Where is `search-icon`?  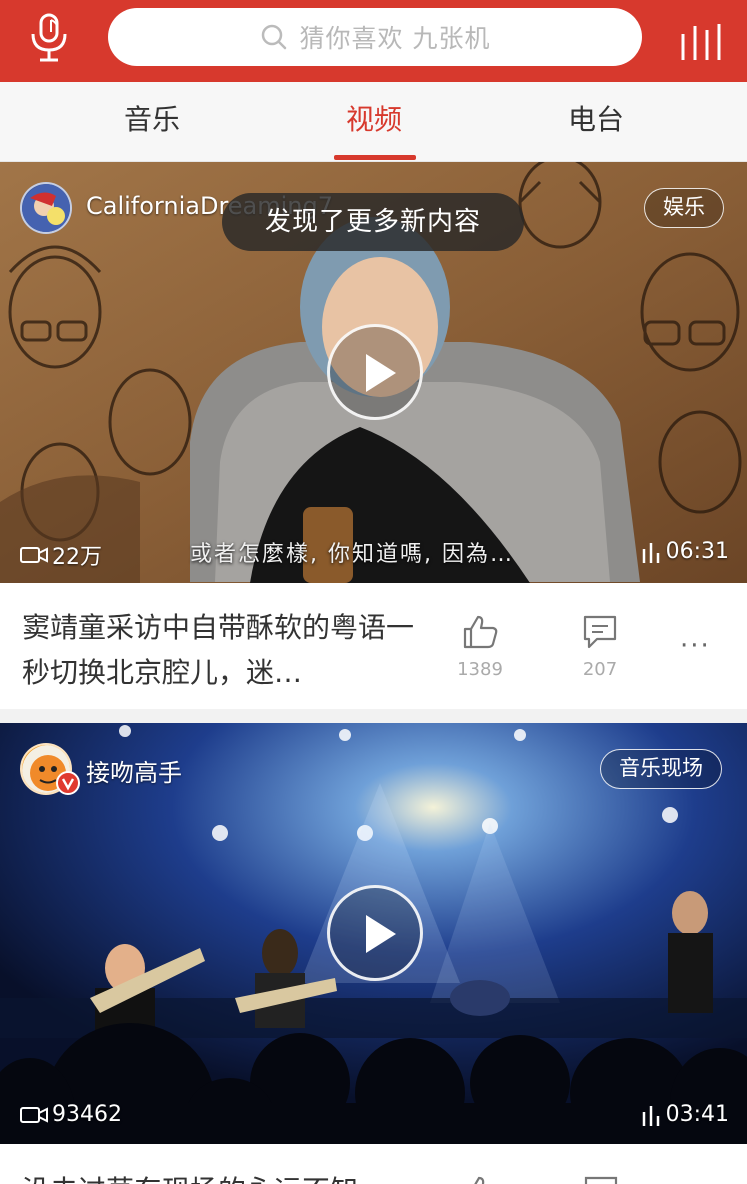 search-icon is located at coordinates (273, 37).